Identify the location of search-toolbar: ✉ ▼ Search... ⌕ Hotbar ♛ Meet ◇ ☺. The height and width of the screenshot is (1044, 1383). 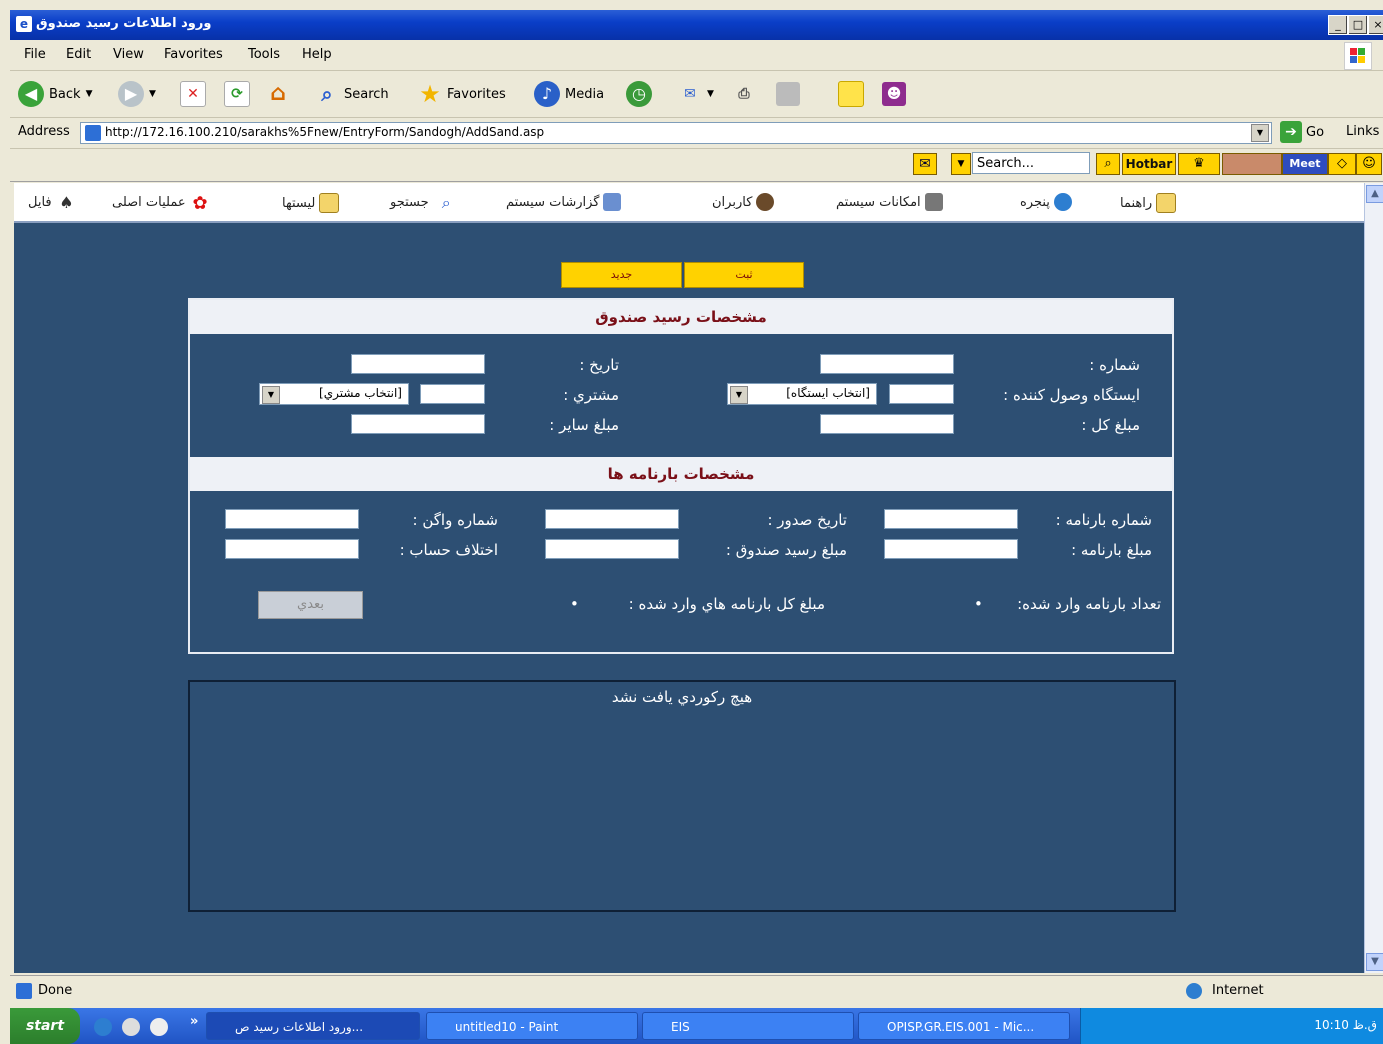
(696, 165).